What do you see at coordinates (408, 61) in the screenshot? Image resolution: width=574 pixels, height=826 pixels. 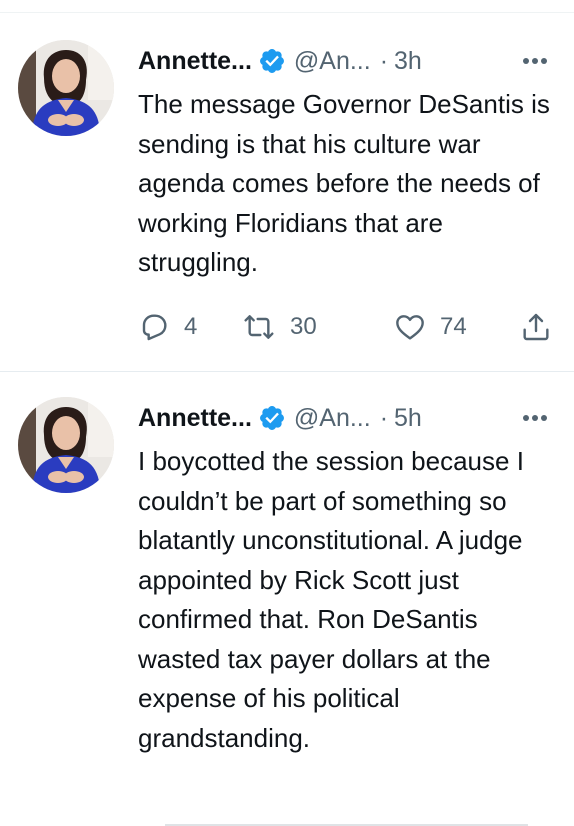 I see `timestamp: 3h` at bounding box center [408, 61].